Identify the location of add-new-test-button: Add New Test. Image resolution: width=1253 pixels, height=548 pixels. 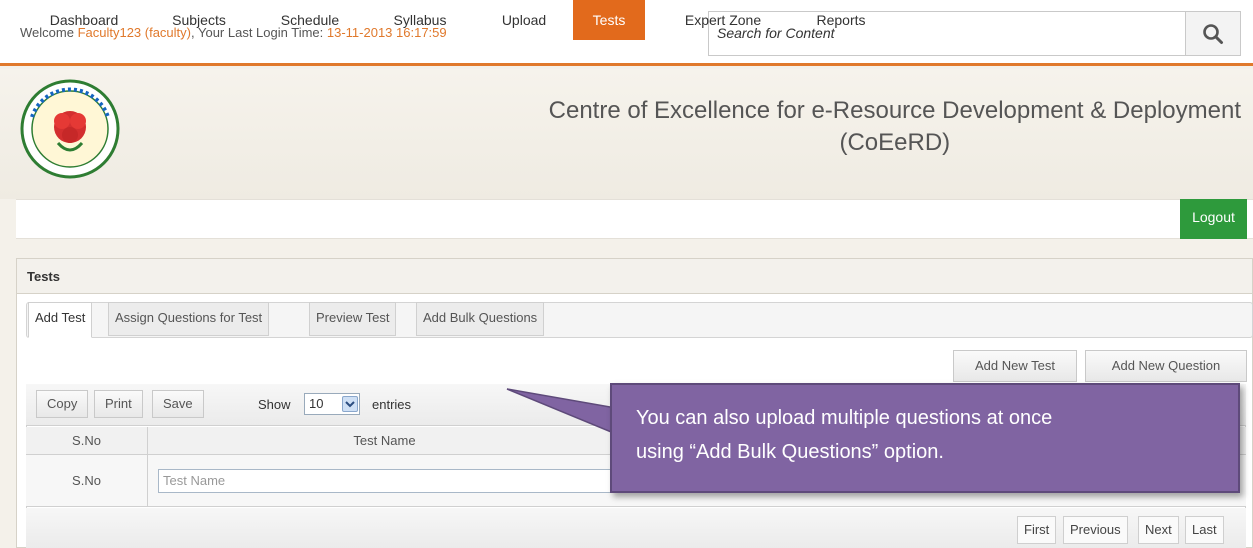
(1015, 366).